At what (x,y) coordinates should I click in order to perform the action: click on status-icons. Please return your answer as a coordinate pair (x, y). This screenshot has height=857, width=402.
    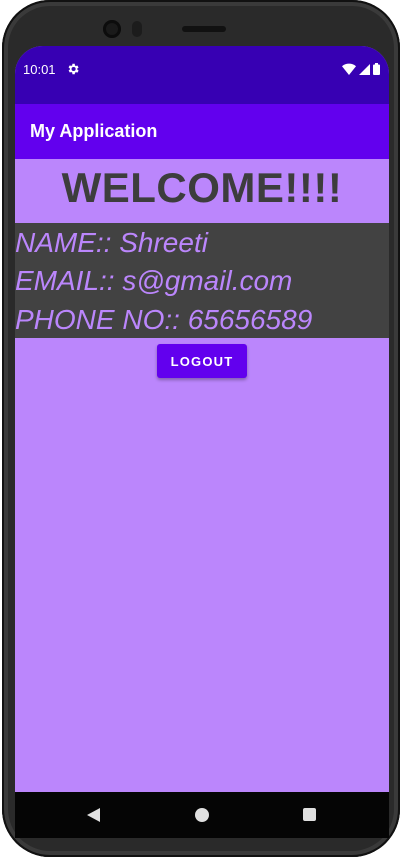
    Looking at the image, I should click on (361, 69).